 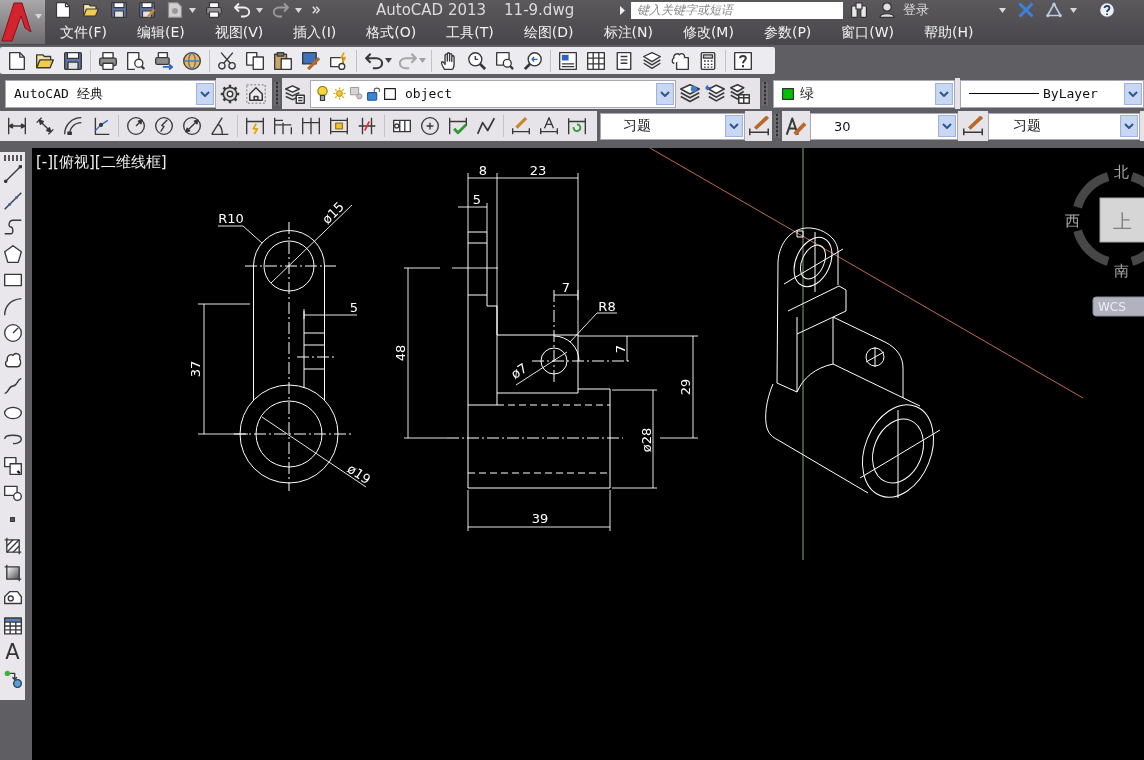 I want to click on arc-icon, so click(x=12, y=306).